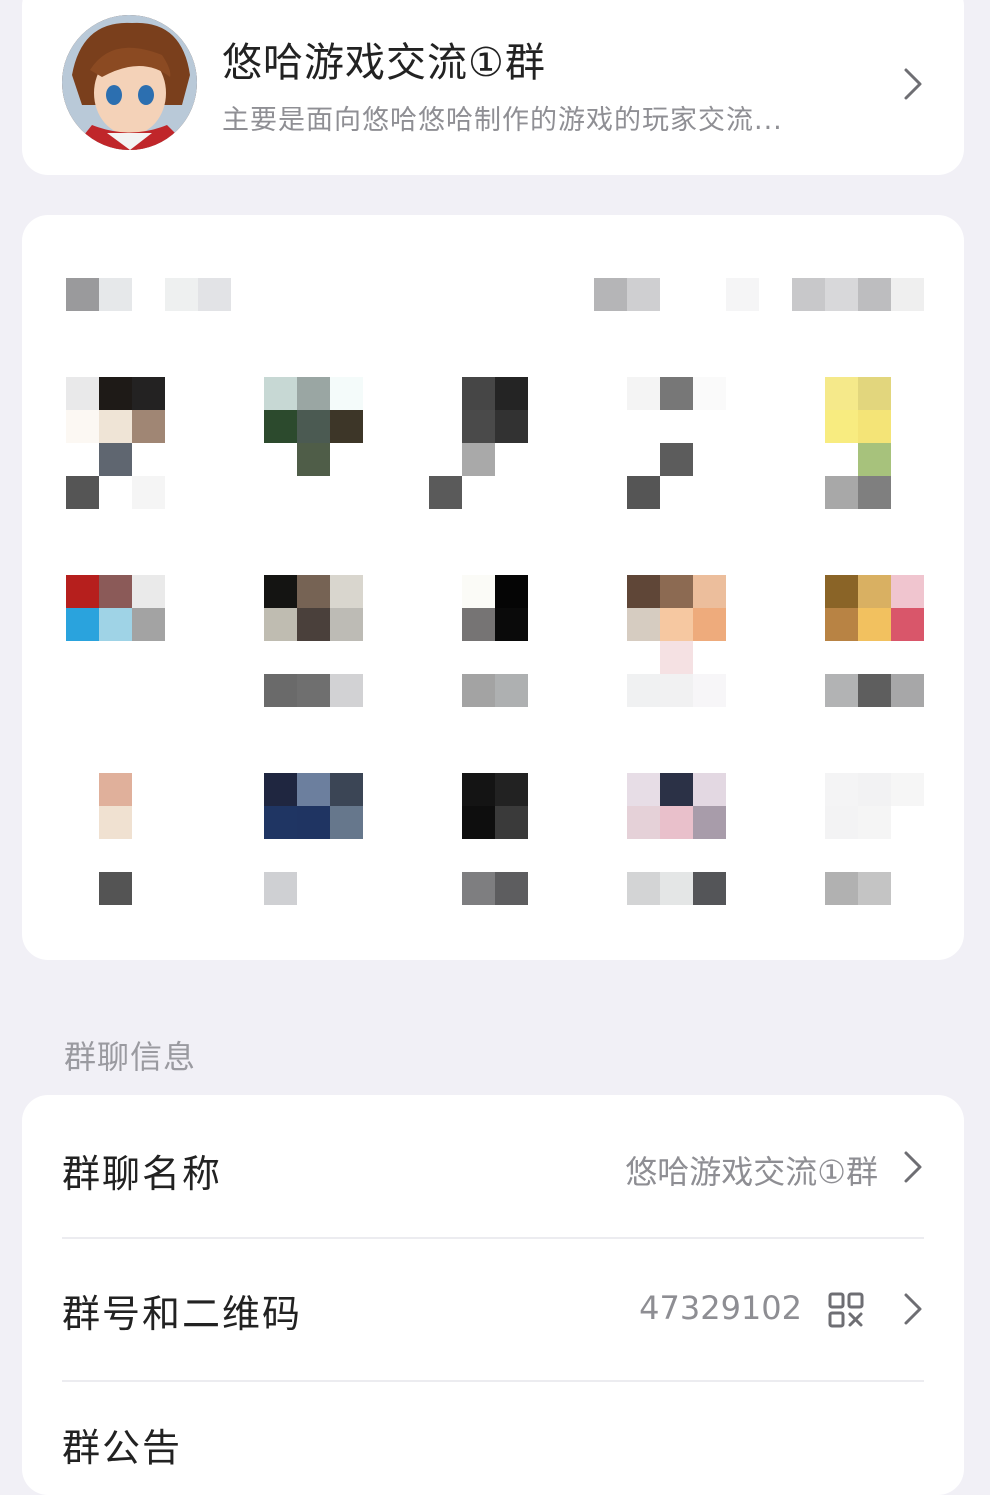  What do you see at coordinates (129, 82) in the screenshot?
I see `group-avatar` at bounding box center [129, 82].